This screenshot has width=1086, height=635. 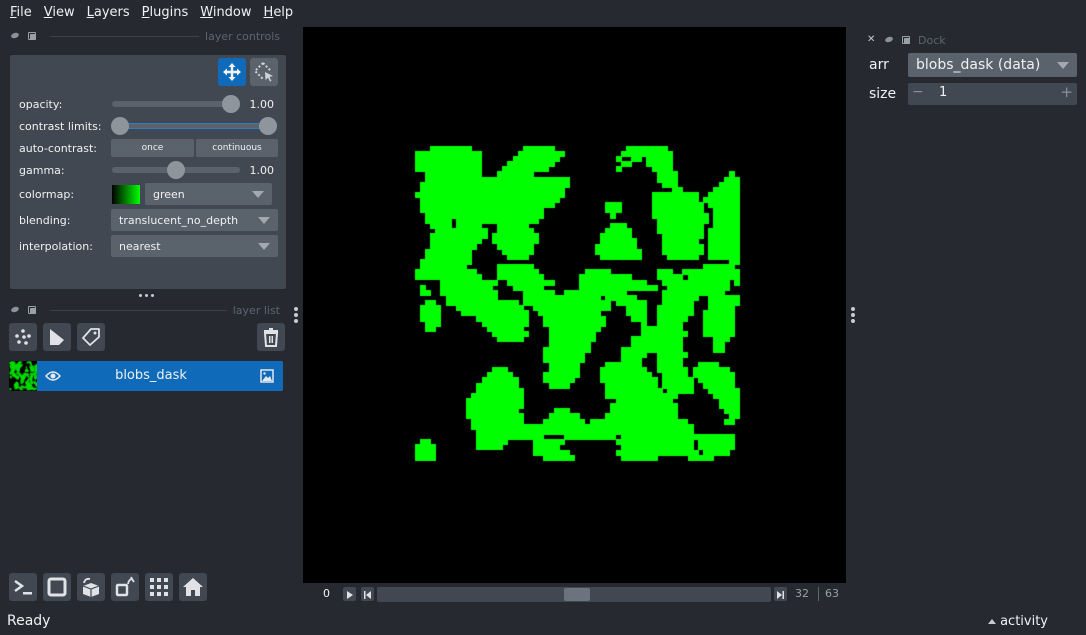 I want to click on home-icon, so click(x=193, y=587).